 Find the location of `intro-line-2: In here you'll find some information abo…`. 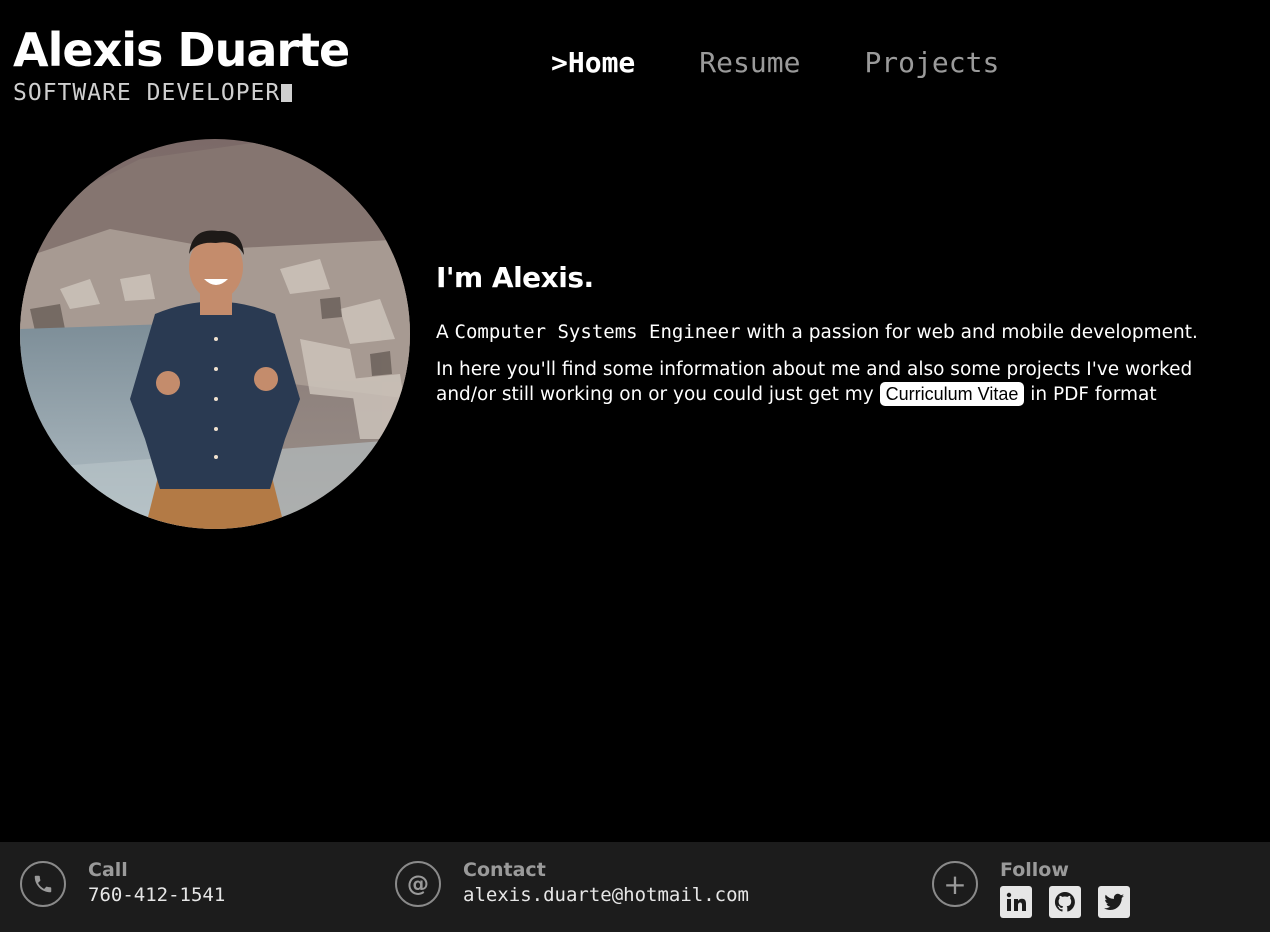

intro-line-2: In here you'll find some information abo… is located at coordinates (841, 382).